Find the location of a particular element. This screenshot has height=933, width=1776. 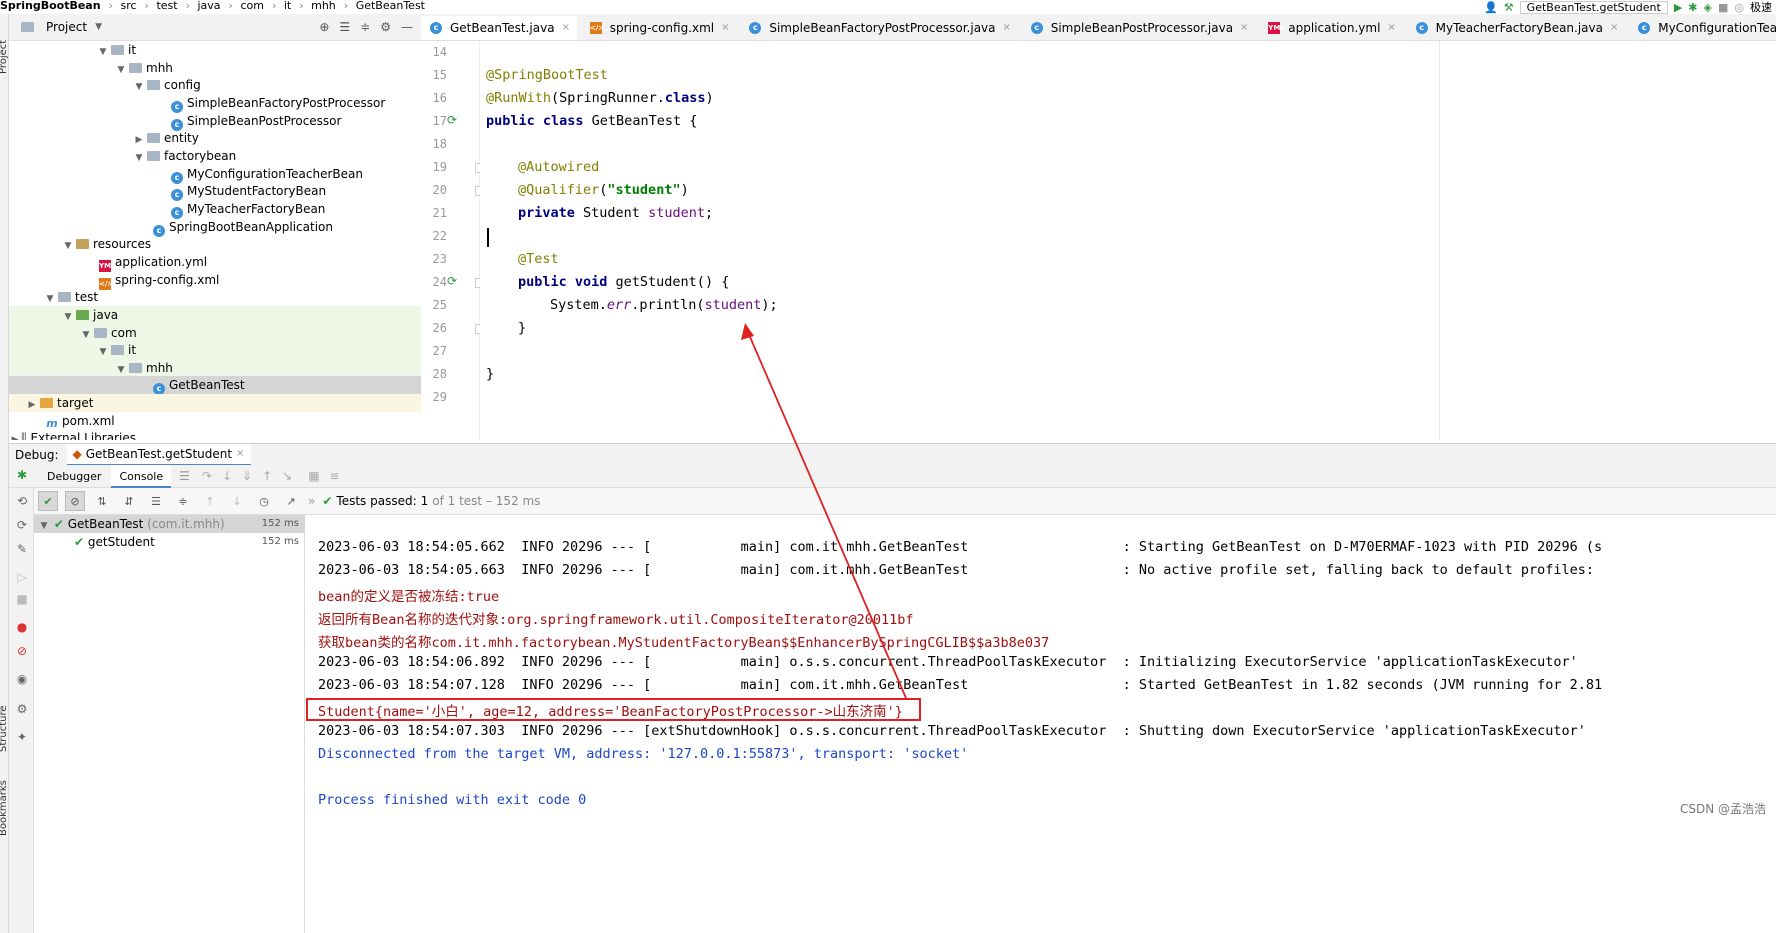

tree-item-target: ▶ target is located at coordinates (215, 403).